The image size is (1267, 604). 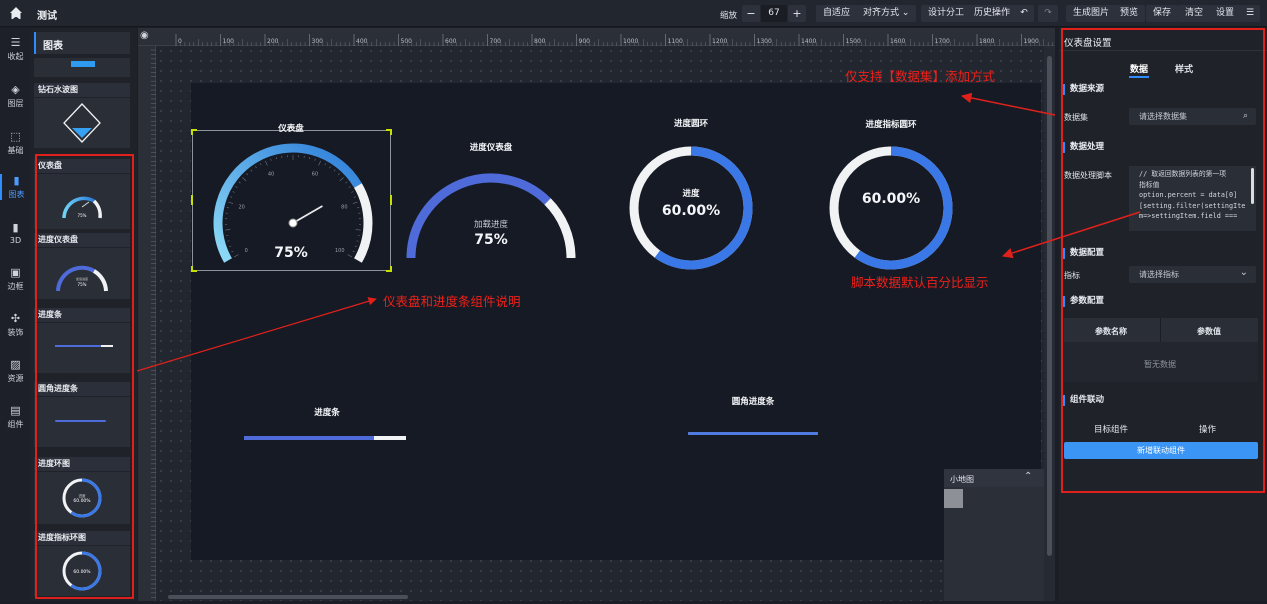 What do you see at coordinates (942, 41) in the screenshot?
I see `ruler-label: 1700` at bounding box center [942, 41].